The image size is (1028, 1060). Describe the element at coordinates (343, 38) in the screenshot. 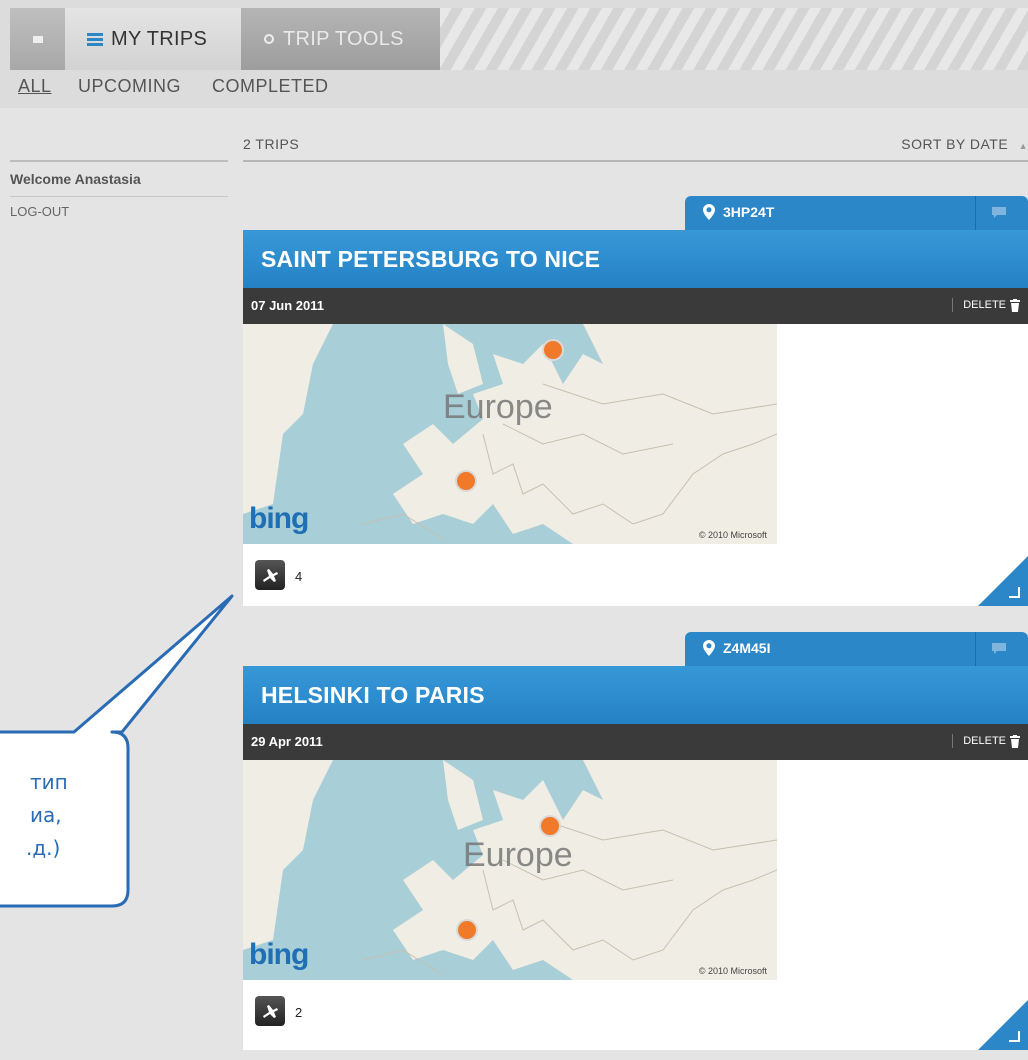

I see `tab-trip-tools-label: TRIP TOOLS` at that location.